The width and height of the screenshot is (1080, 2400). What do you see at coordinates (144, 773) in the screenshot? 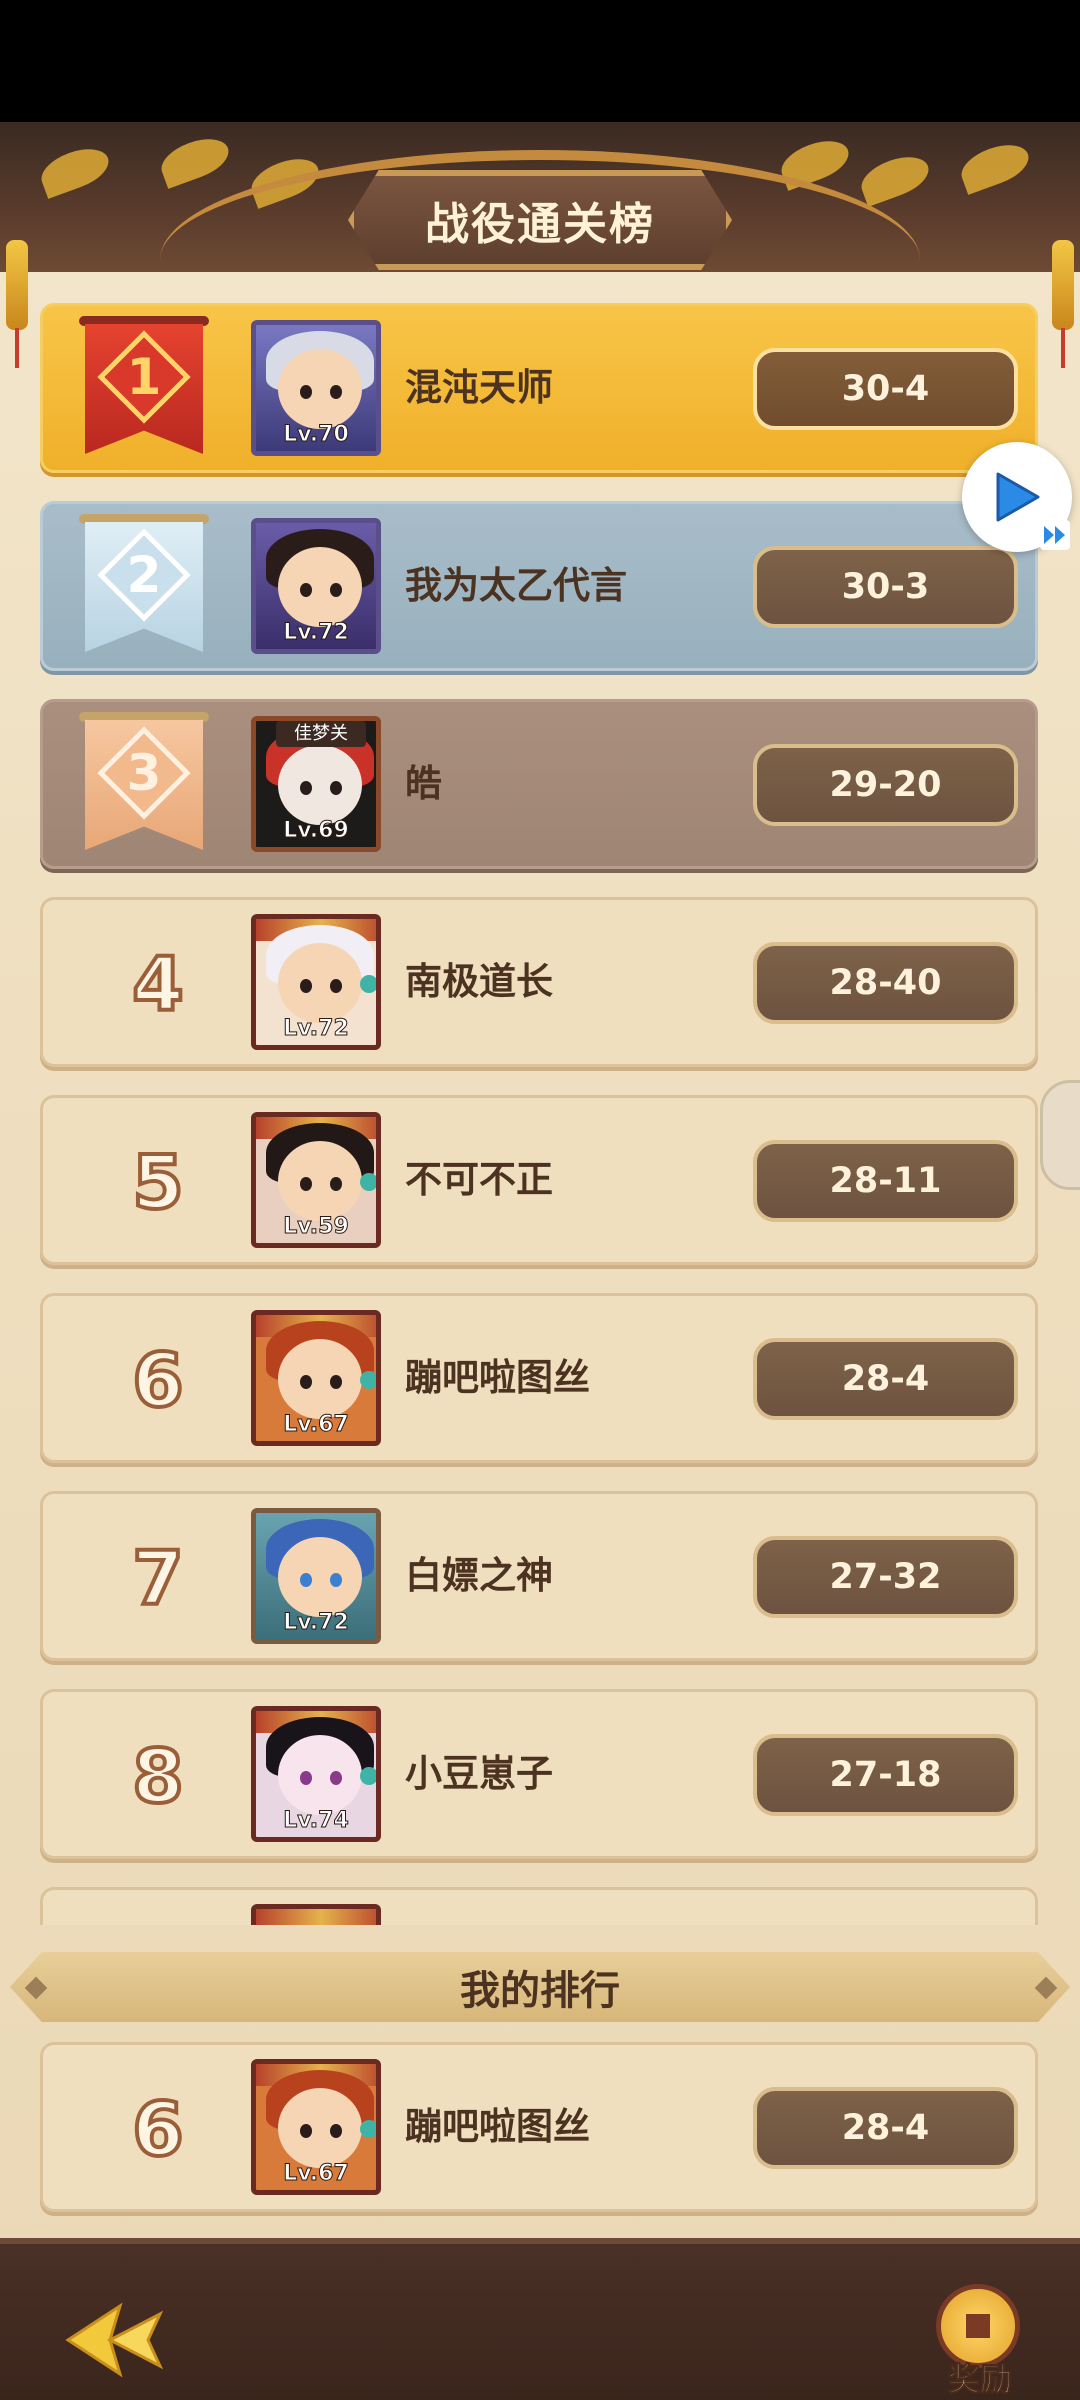
I see `rank-number: 3` at bounding box center [144, 773].